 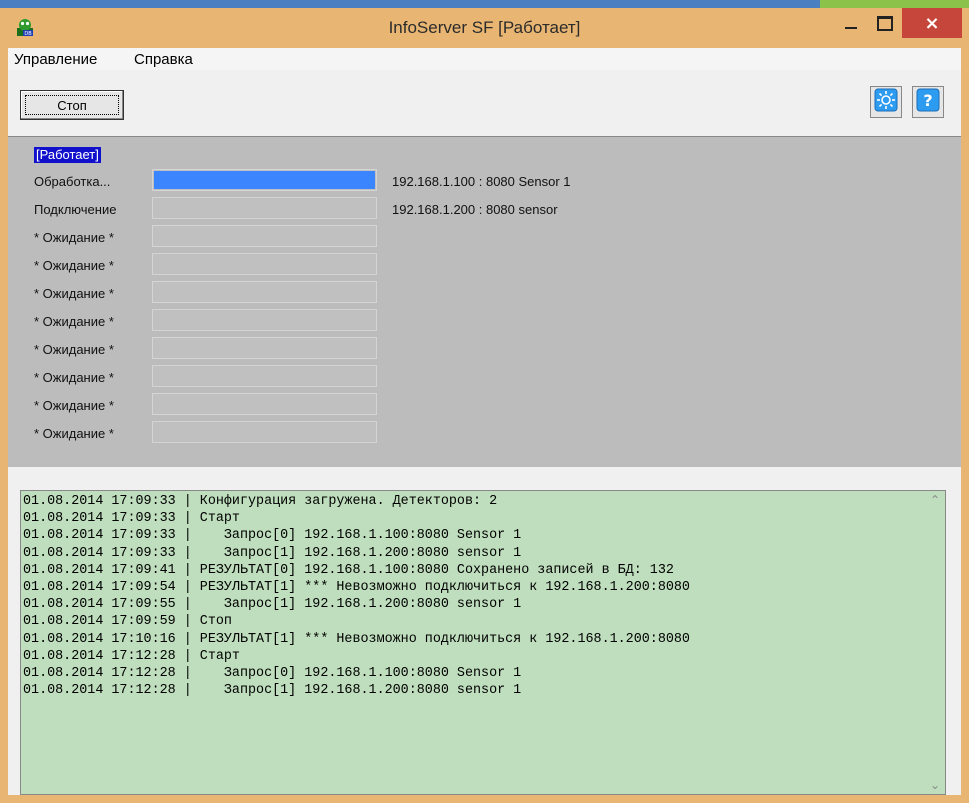 I want to click on settings-button, so click(x=886, y=102).